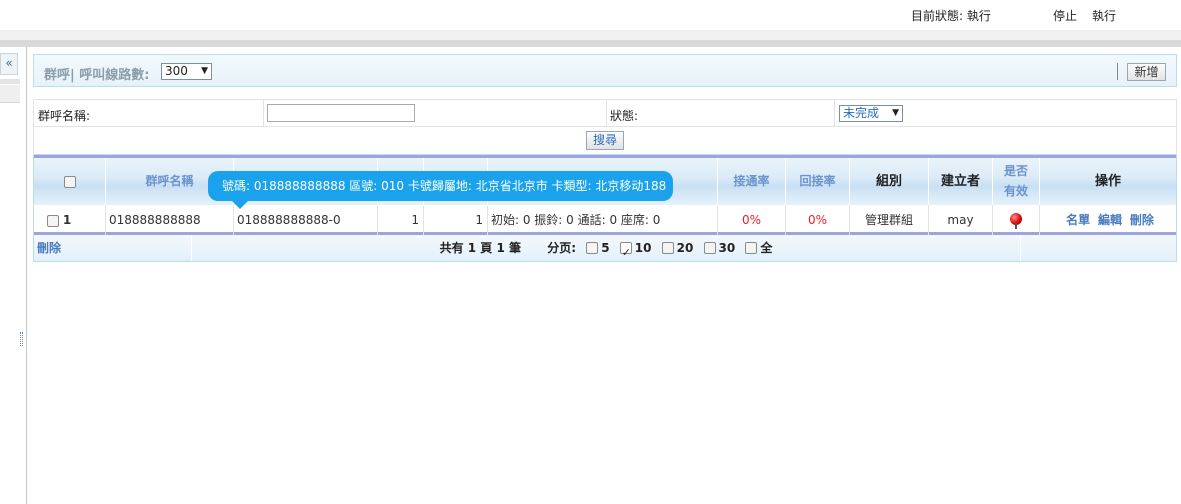 Image resolution: width=1181 pixels, height=504 pixels. I want to click on name-input, so click(341, 113).